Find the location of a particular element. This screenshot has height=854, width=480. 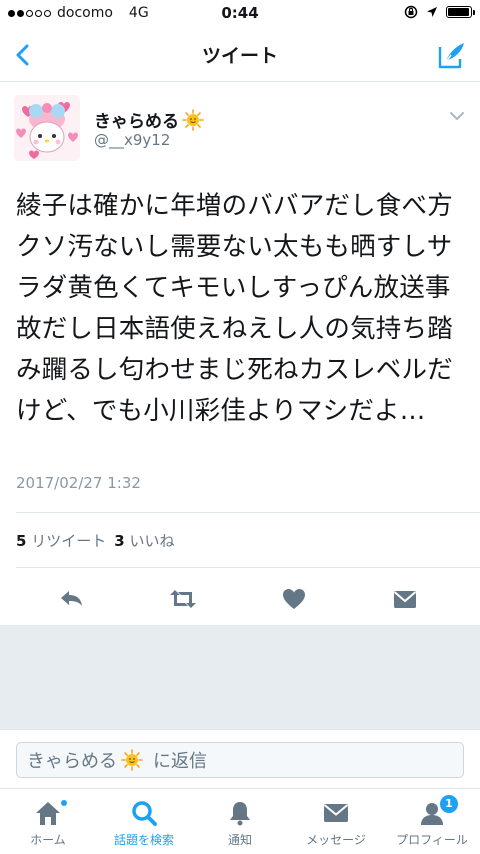

tab-messages: メッセージ is located at coordinates (336, 821).